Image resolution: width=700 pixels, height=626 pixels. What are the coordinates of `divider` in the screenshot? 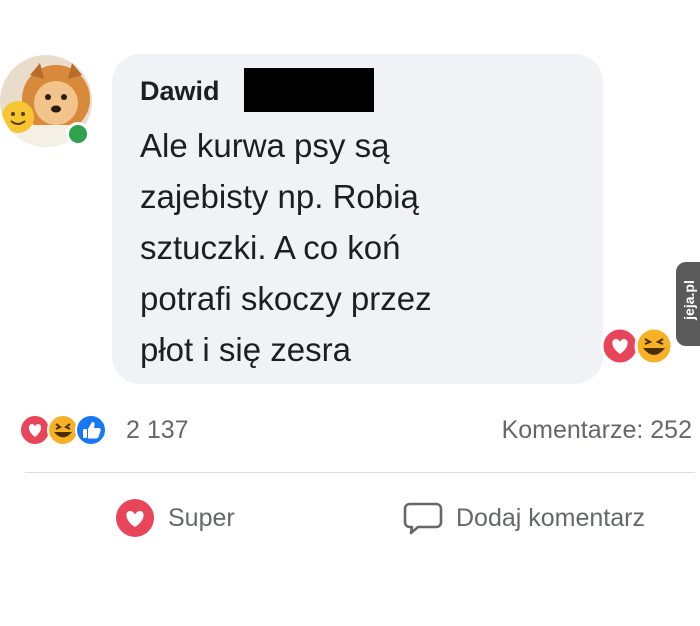 It's located at (360, 472).